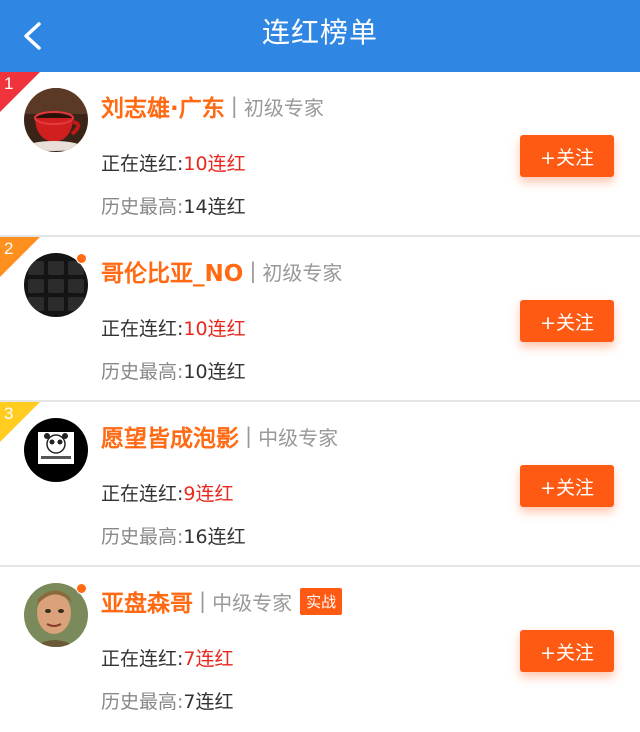 Image resolution: width=640 pixels, height=732 pixels. I want to click on name-line: 刘志雄·广东 | 初级专家, so click(212, 106).